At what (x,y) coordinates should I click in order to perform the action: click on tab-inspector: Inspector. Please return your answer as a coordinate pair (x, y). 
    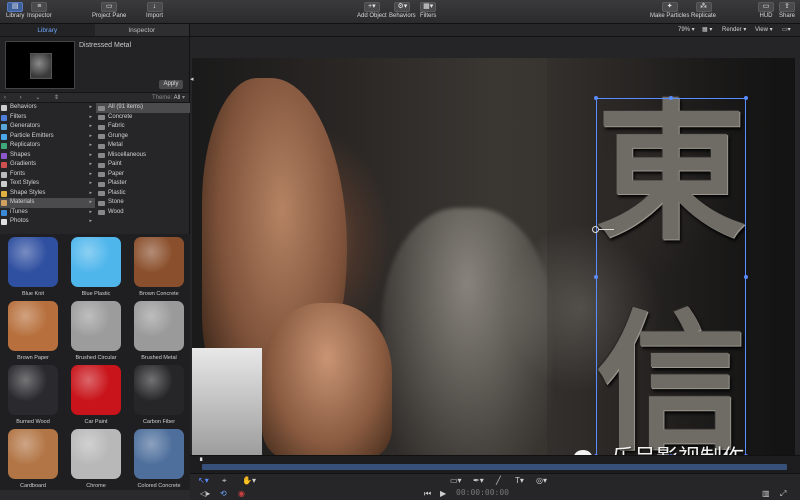
    Looking at the image, I should click on (142, 30).